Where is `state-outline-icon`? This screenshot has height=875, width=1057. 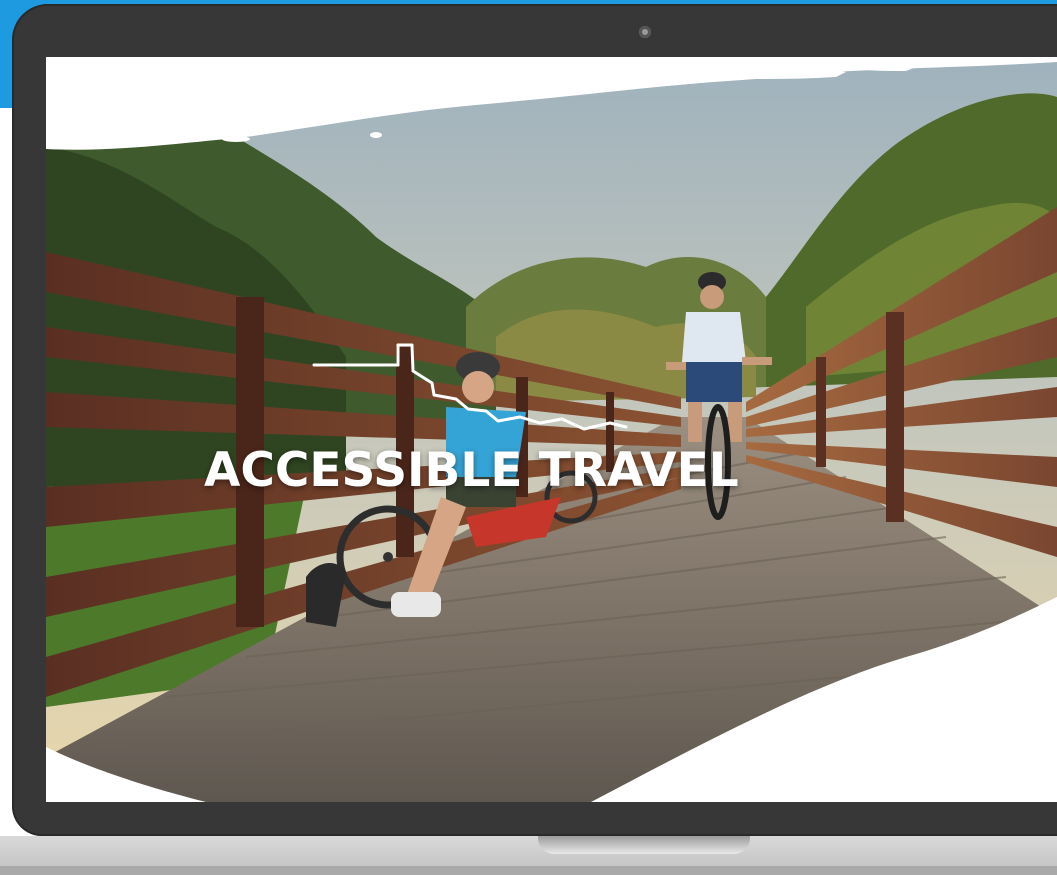
state-outline-icon is located at coordinates (470, 387).